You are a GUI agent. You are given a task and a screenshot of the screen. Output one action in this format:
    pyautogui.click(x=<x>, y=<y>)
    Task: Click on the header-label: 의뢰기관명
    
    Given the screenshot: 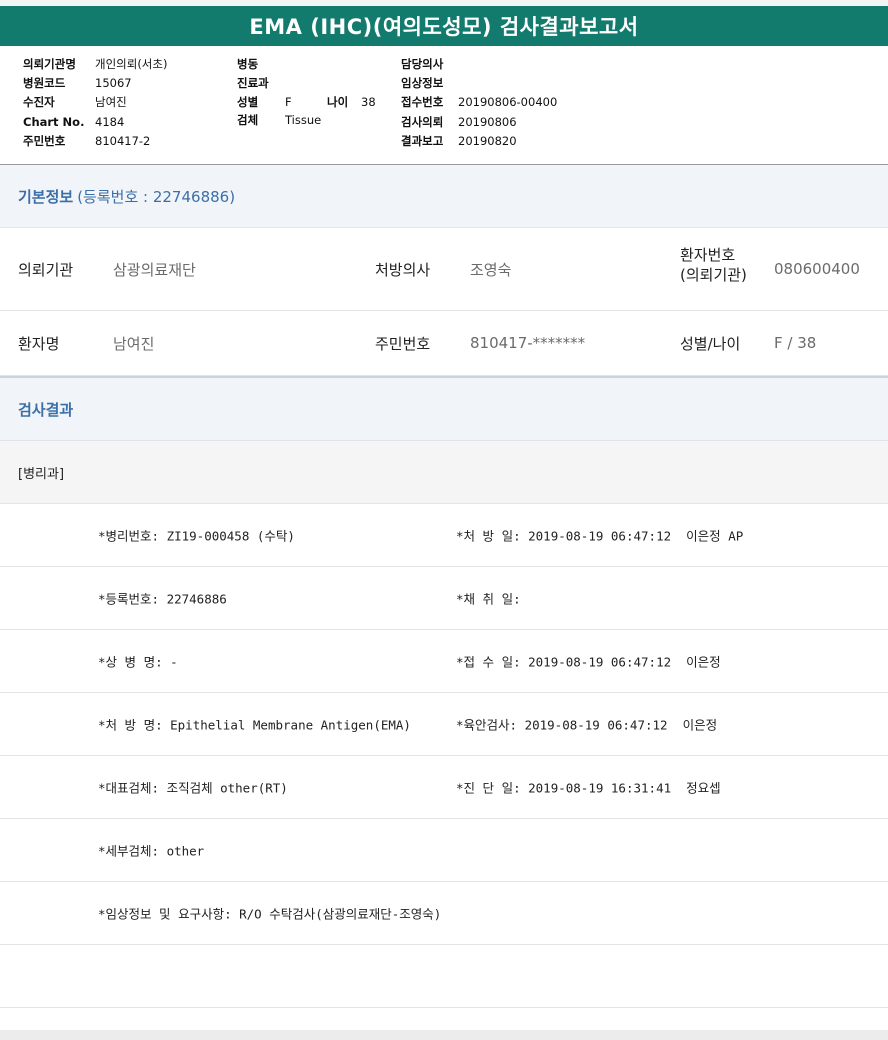 What is the action you would take?
    pyautogui.click(x=49, y=63)
    